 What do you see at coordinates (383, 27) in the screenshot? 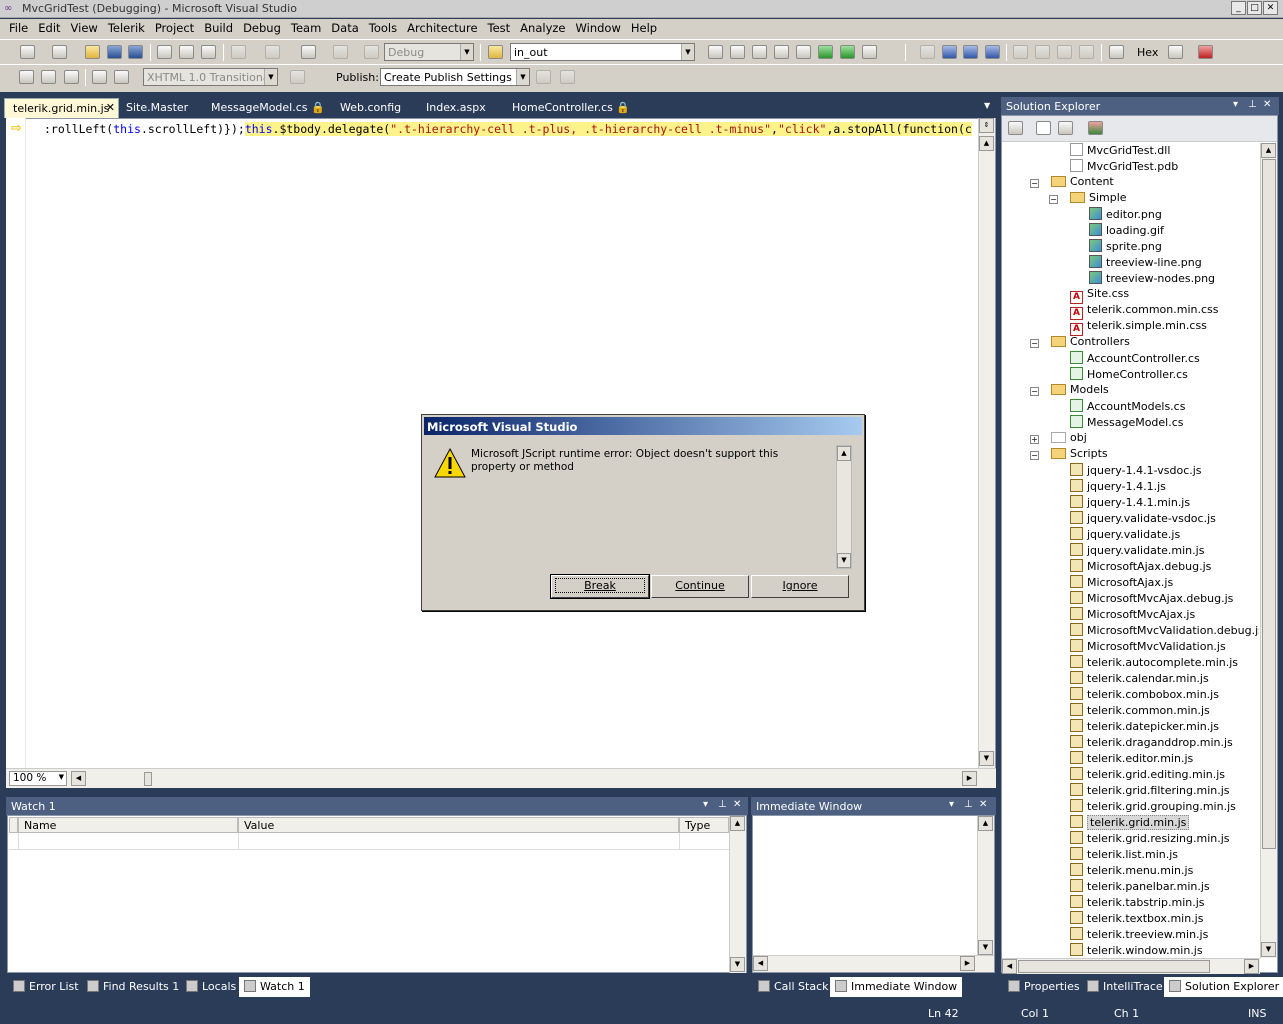
I see `menu-tools: Tools` at bounding box center [383, 27].